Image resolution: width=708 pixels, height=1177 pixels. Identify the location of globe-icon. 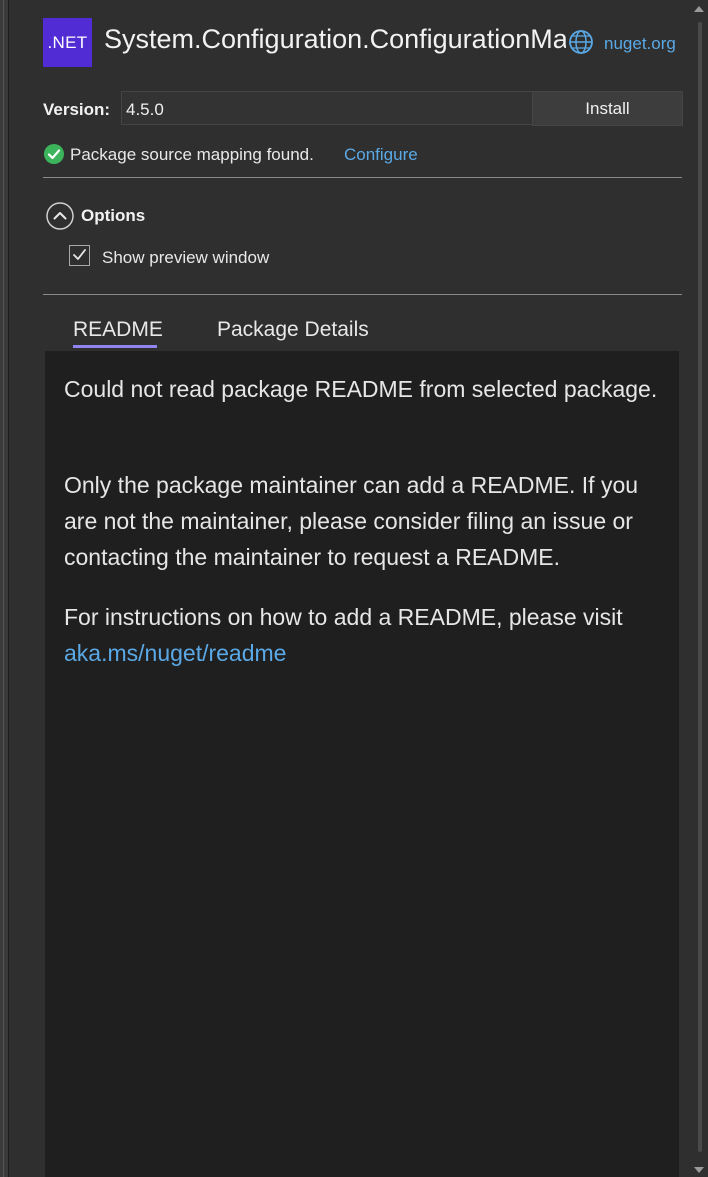
(581, 42).